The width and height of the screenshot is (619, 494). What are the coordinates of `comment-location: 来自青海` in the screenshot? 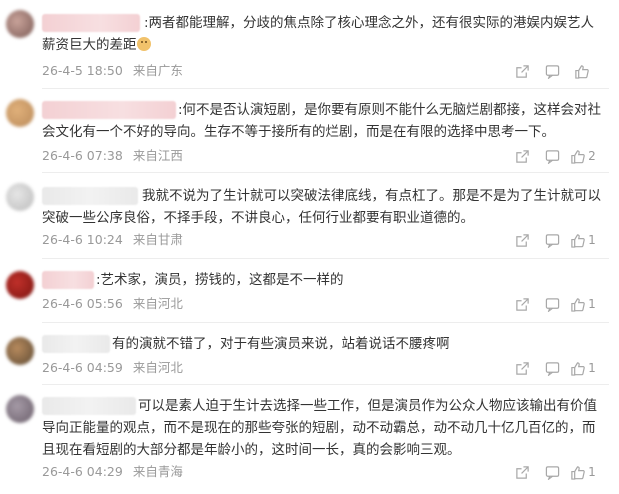 It's located at (157, 471).